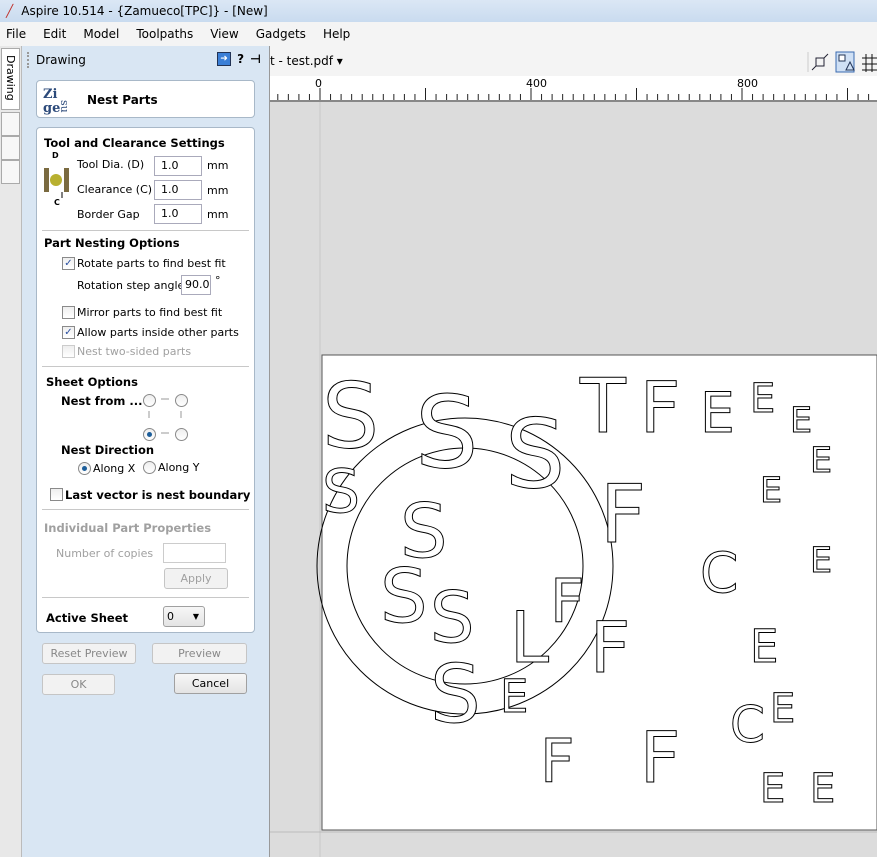 The image size is (877, 857). I want to click on panel-title: Nest Parts, so click(122, 100).